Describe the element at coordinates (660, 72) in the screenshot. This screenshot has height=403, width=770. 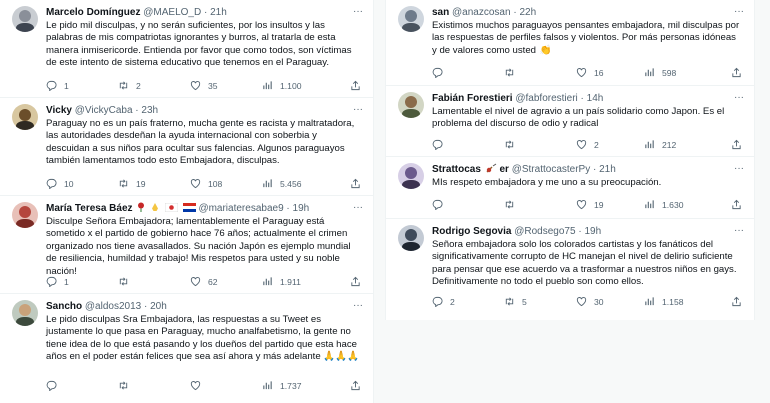
I see `views-button: 598` at that location.